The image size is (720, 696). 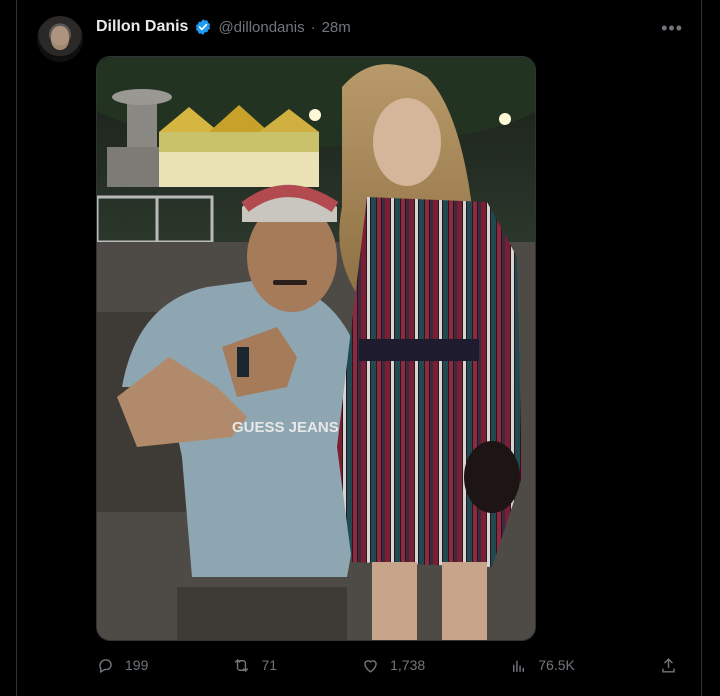 I want to click on reply-icon, so click(x=105, y=665).